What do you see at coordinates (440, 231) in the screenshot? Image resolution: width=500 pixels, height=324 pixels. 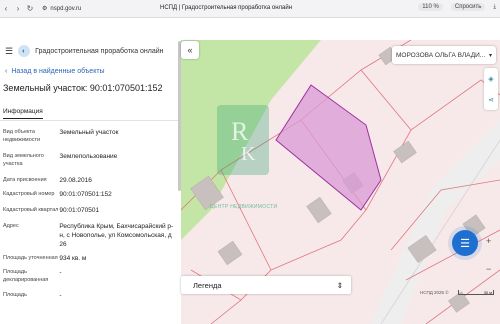 I see `road-edge` at bounding box center [440, 231].